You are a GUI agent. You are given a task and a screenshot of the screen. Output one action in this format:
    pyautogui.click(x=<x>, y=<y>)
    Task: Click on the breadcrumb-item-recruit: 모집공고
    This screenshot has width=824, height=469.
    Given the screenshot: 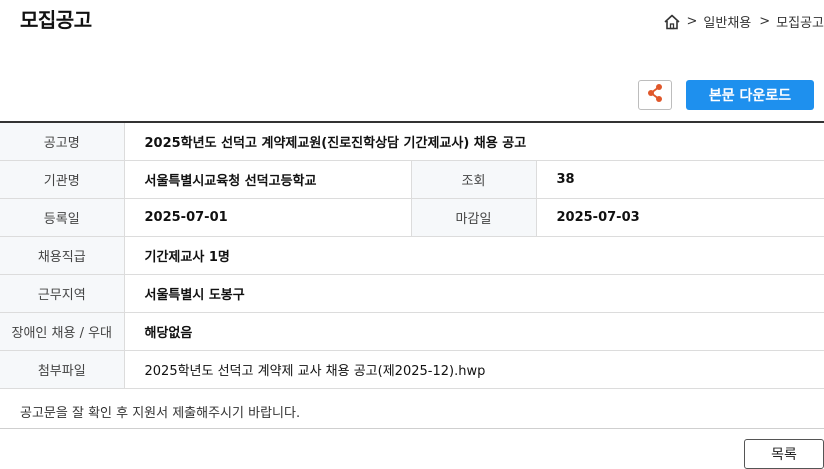 What is the action you would take?
    pyautogui.click(x=800, y=21)
    